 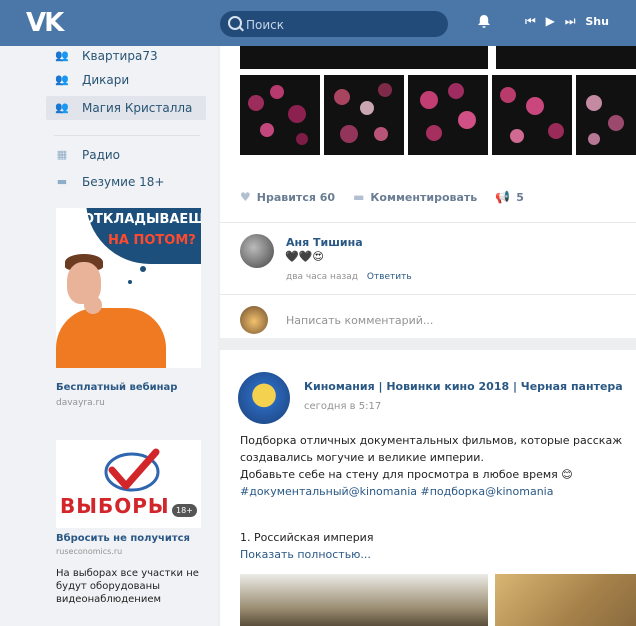 I want to click on sidebar-item-radio: ▦ Радио, so click(x=126, y=155).